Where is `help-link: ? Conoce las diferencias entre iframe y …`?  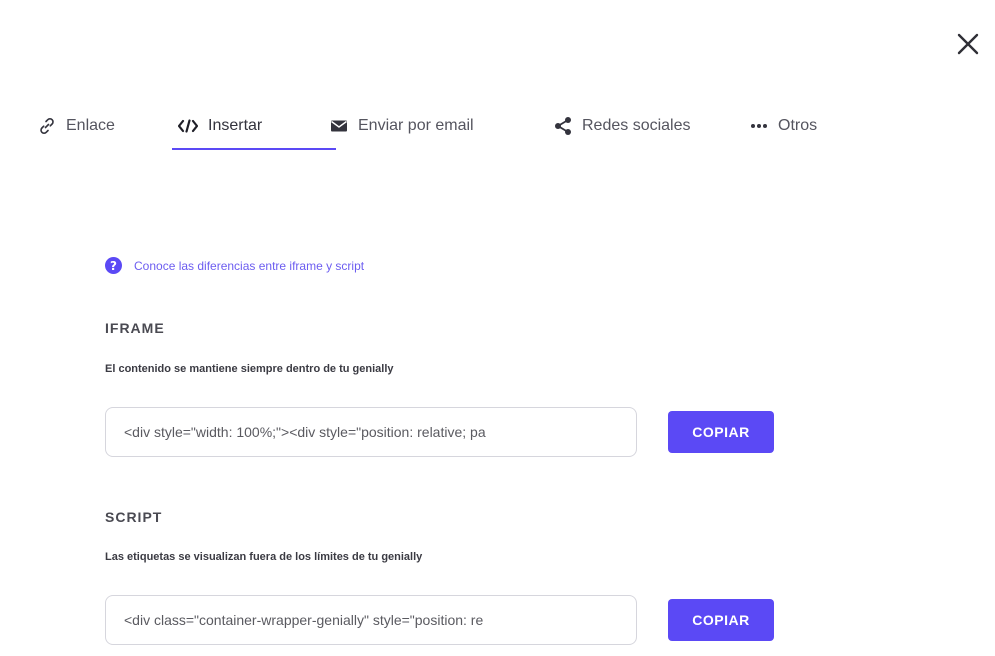 help-link: ? Conoce las diferencias entre iframe y … is located at coordinates (234, 265).